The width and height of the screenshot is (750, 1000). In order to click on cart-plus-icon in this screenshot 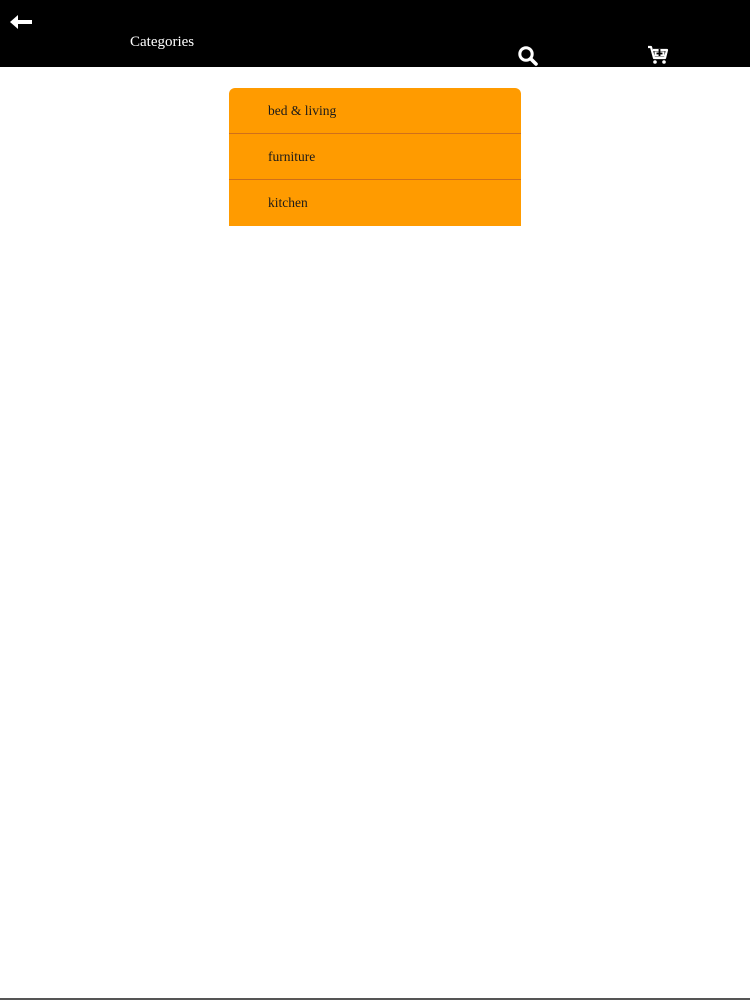, I will do `click(658, 54)`.